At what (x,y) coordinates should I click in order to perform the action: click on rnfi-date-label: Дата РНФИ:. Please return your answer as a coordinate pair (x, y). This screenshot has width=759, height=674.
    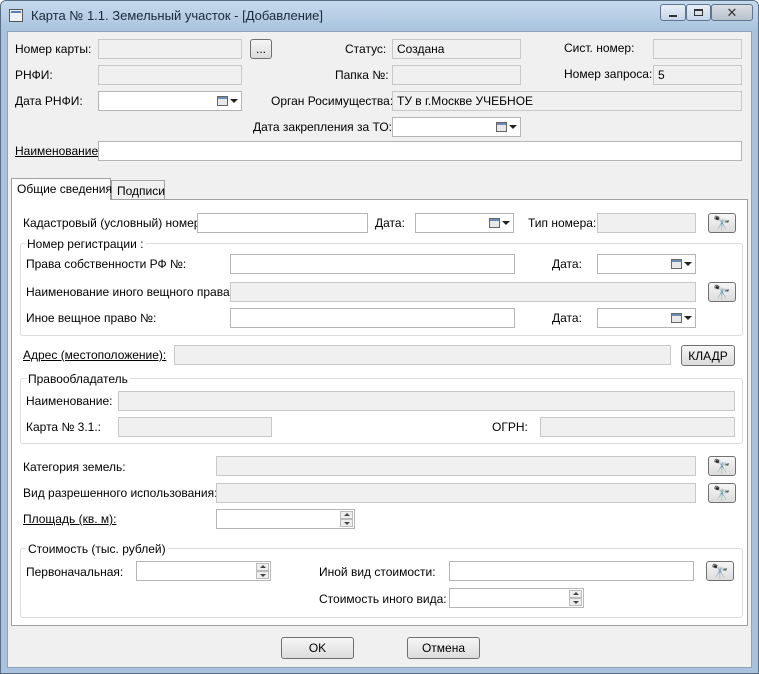
    Looking at the image, I should click on (49, 101).